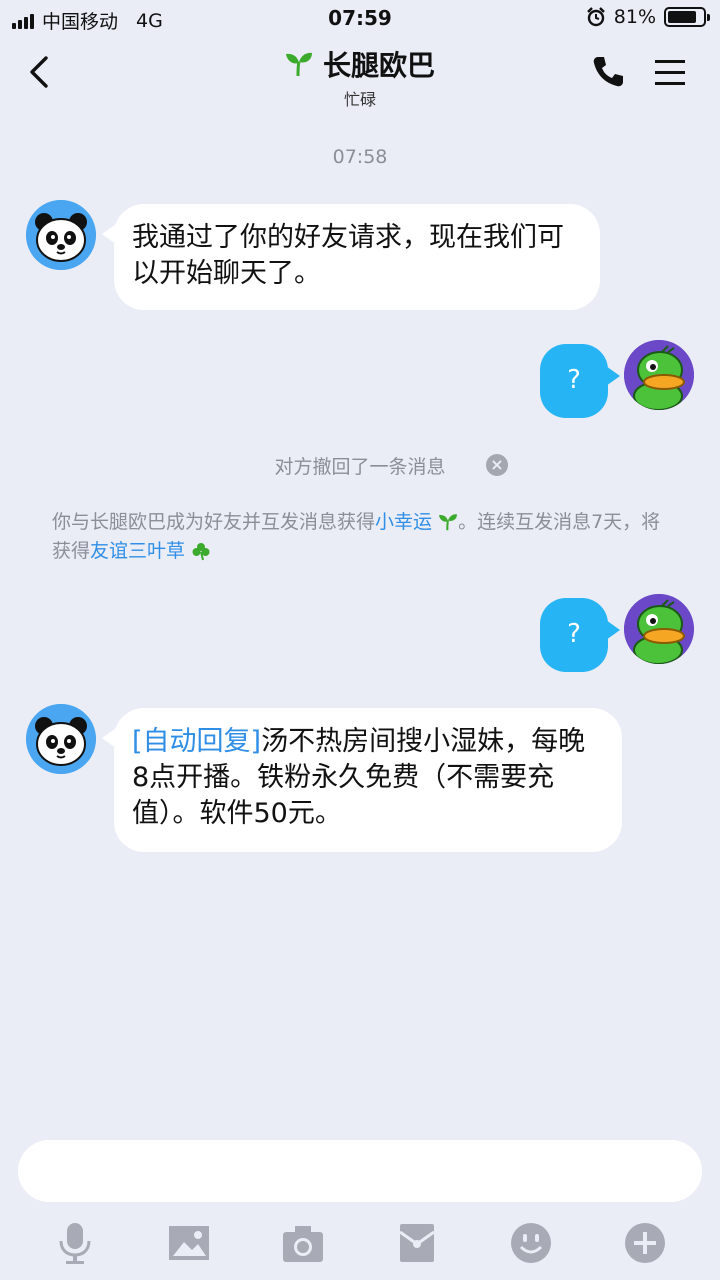 The width and height of the screenshot is (720, 1280). I want to click on clover-link: 友谊三叶草, so click(137, 551).